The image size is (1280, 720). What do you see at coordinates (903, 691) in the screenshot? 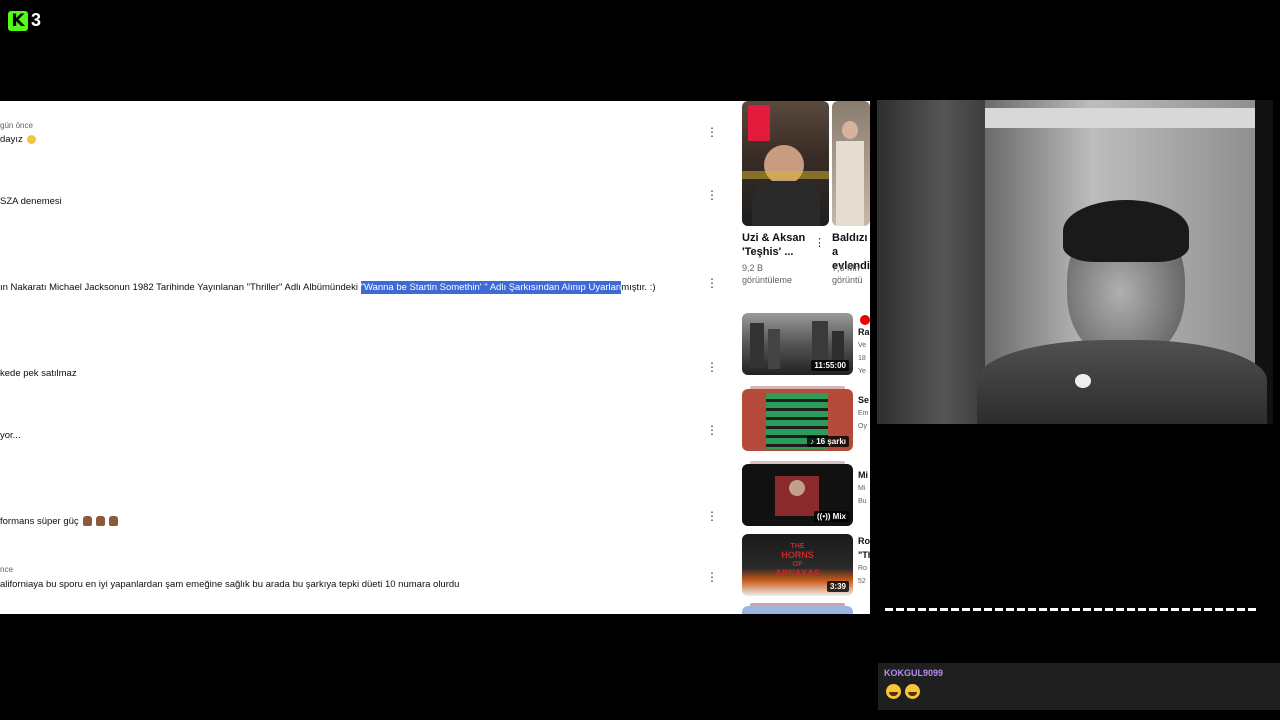
I see `chat-message-body` at bounding box center [903, 691].